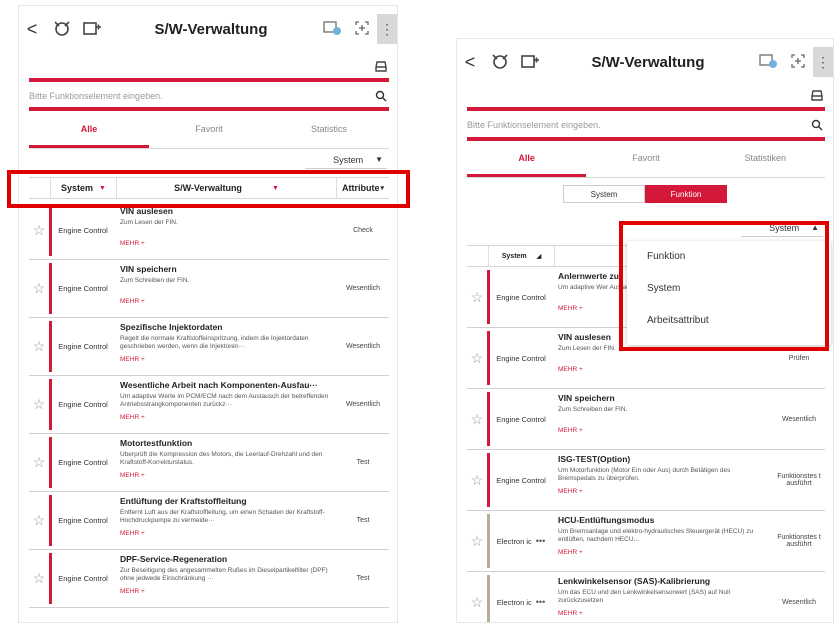 This screenshot has width=834, height=623. I want to click on attribute-cell: Wesentlich, so click(799, 419).